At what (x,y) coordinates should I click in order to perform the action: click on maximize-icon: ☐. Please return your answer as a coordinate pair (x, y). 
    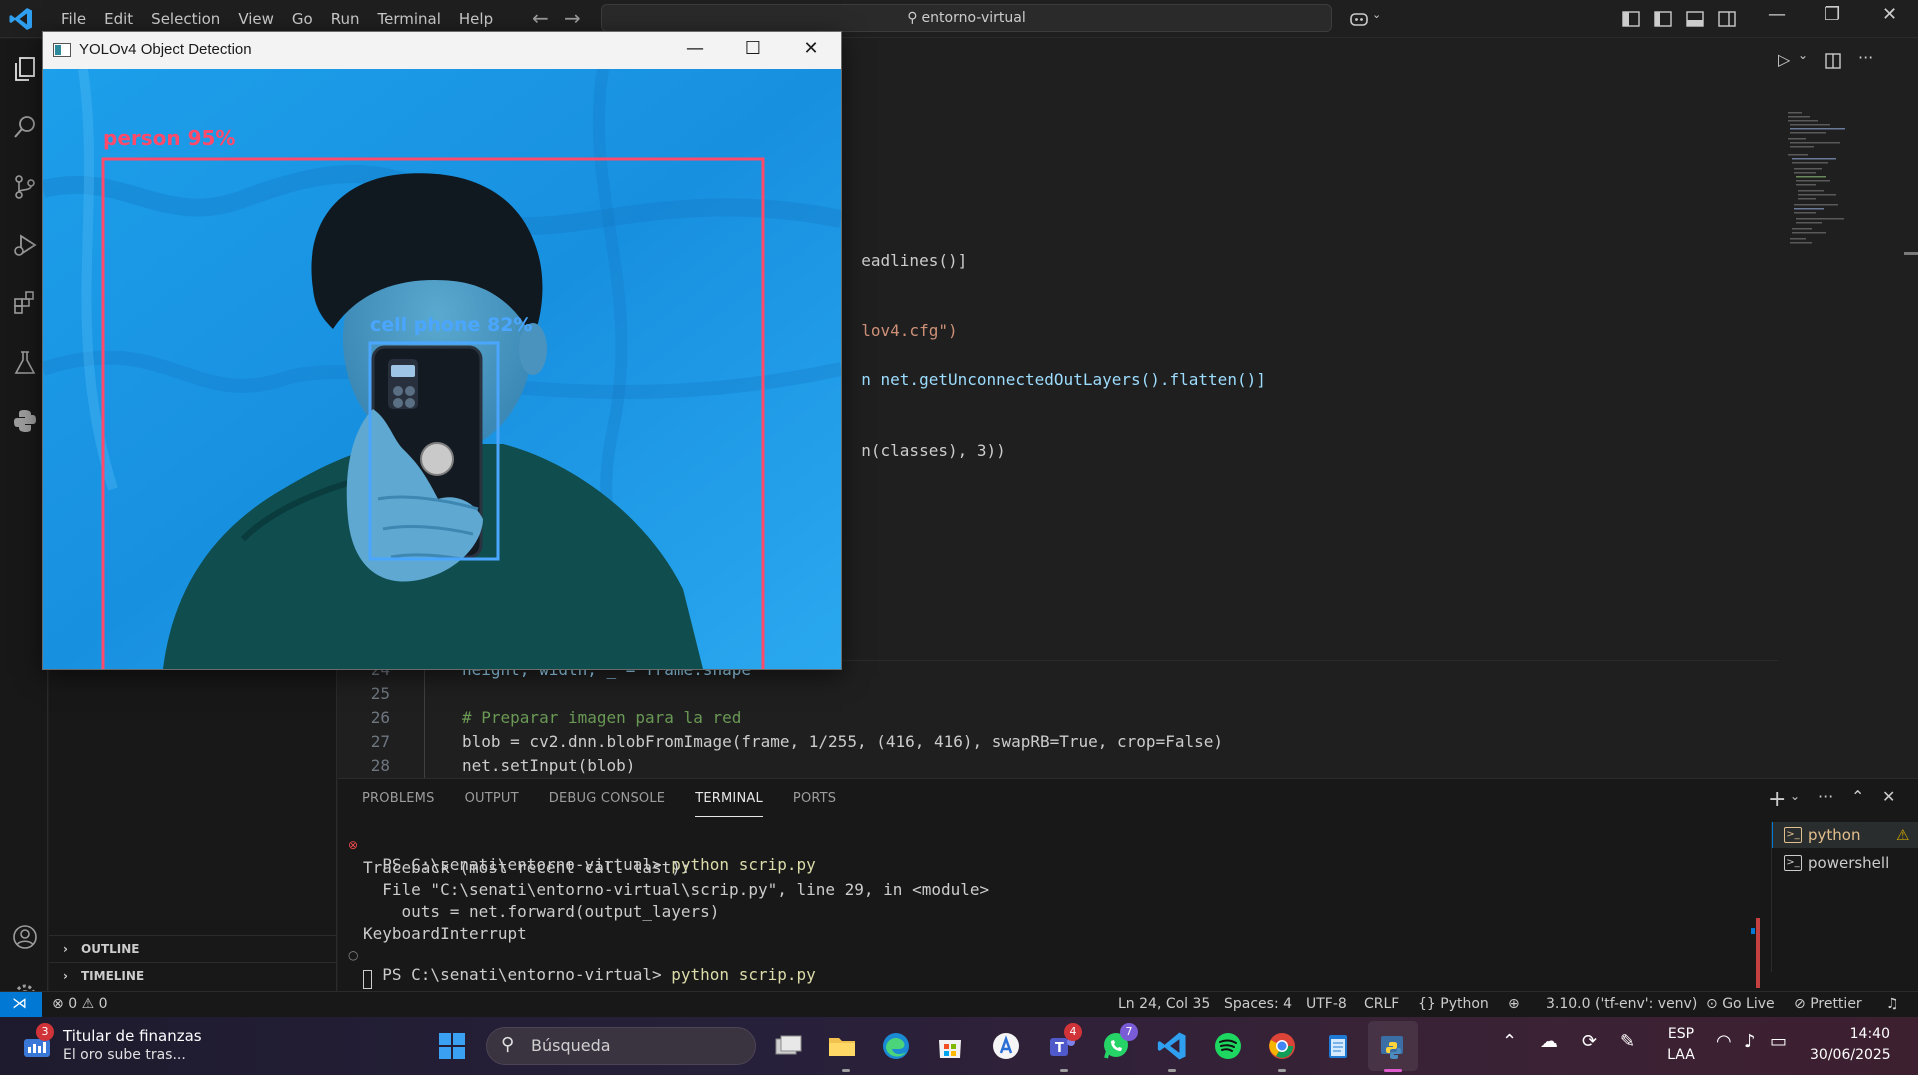
    Looking at the image, I should click on (753, 48).